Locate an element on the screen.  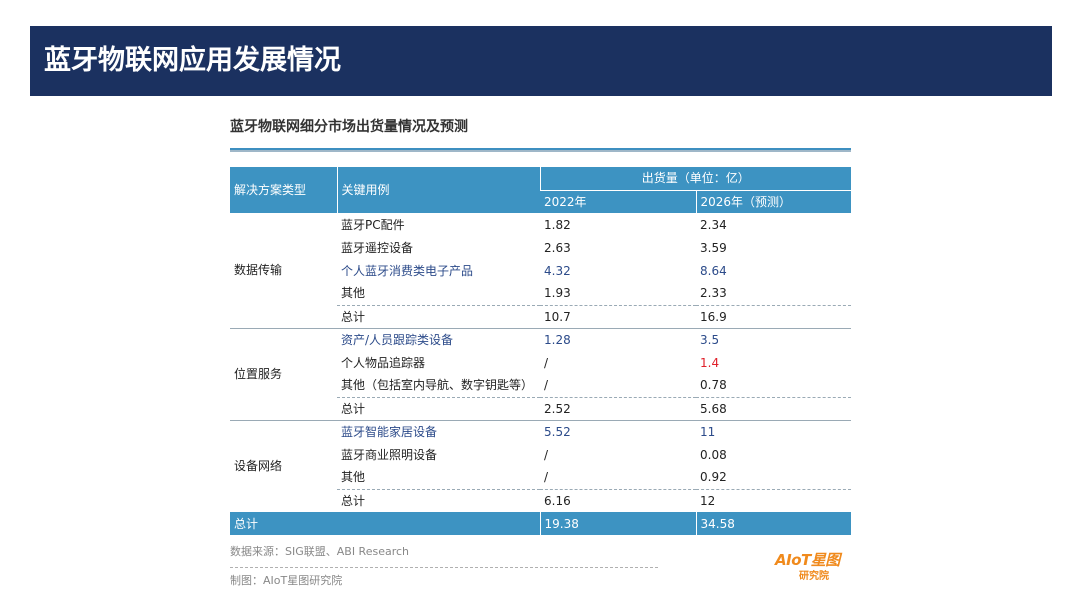
value-2026: 12 is located at coordinates (708, 500).